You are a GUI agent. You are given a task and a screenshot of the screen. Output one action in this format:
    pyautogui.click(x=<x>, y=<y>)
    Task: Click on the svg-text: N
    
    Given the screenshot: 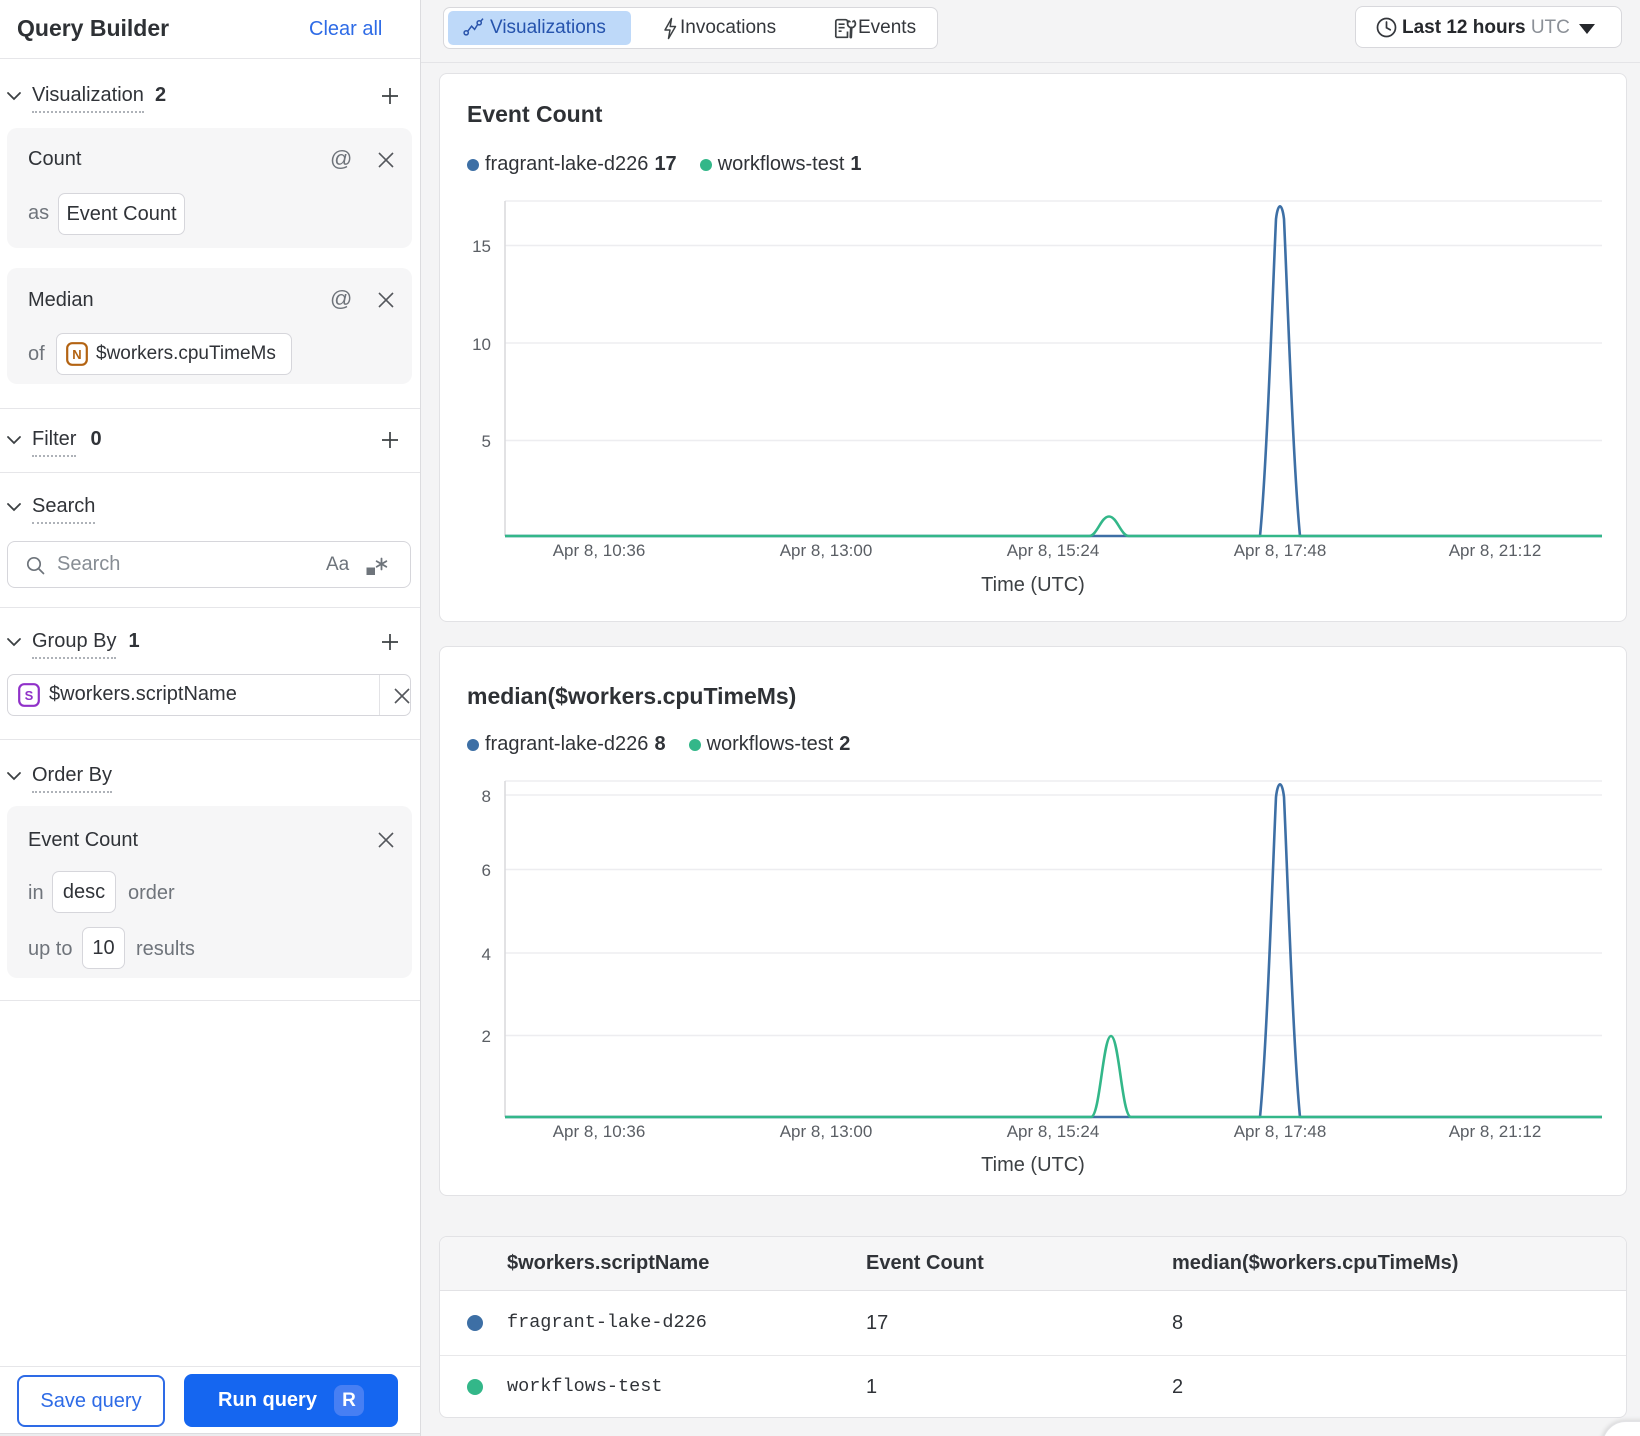 What is the action you would take?
    pyautogui.click(x=76, y=354)
    